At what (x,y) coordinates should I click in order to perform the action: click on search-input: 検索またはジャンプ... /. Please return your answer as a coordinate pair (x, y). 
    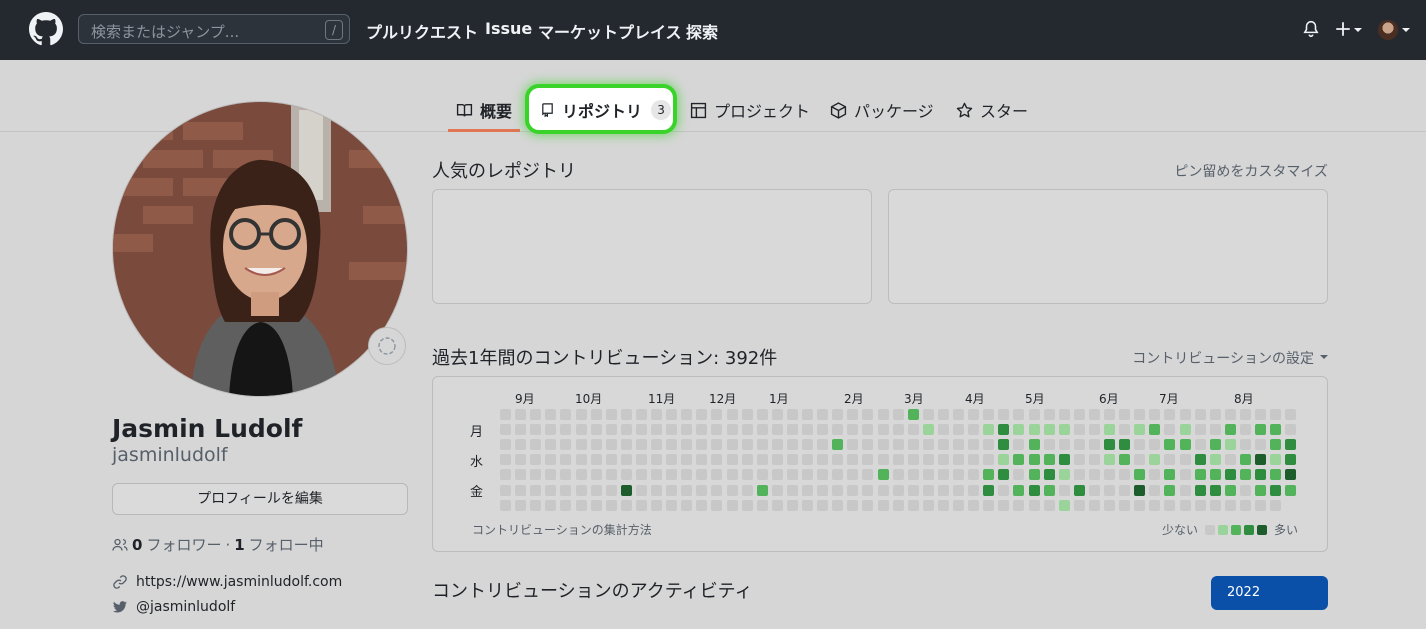
    Looking at the image, I should click on (214, 29).